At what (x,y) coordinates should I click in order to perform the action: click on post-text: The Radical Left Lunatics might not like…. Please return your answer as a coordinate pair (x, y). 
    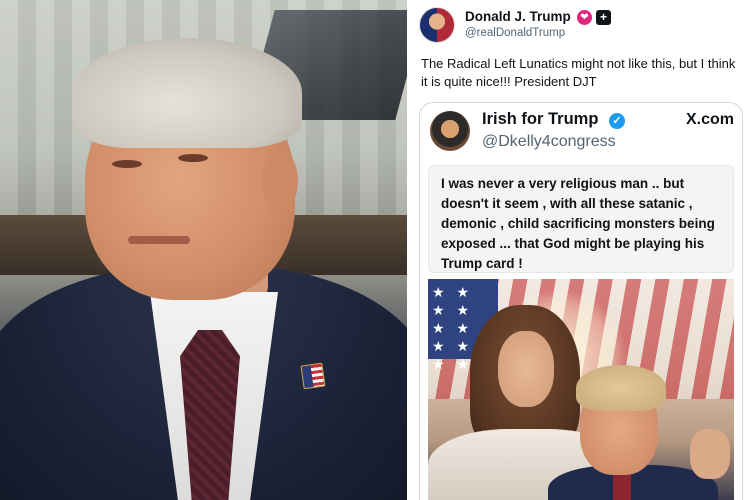
    Looking at the image, I should click on (578, 72).